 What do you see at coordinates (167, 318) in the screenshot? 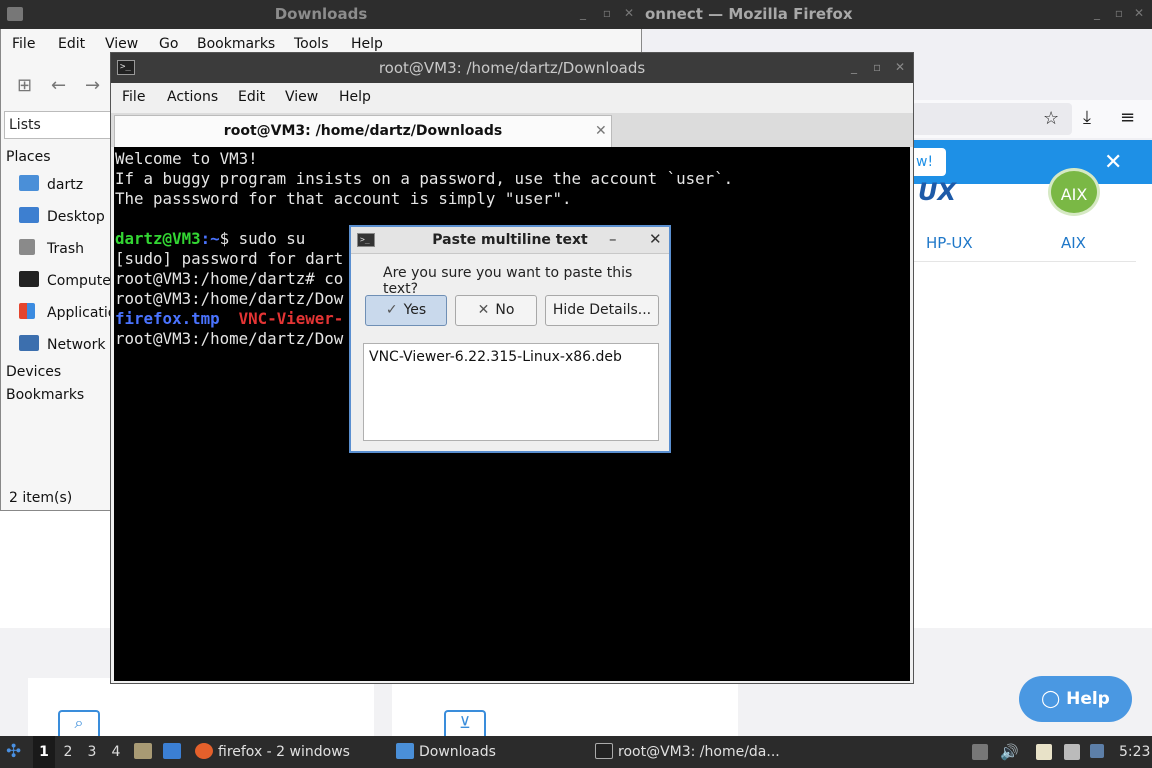
I see `file-entry: firefox.tmp` at bounding box center [167, 318].